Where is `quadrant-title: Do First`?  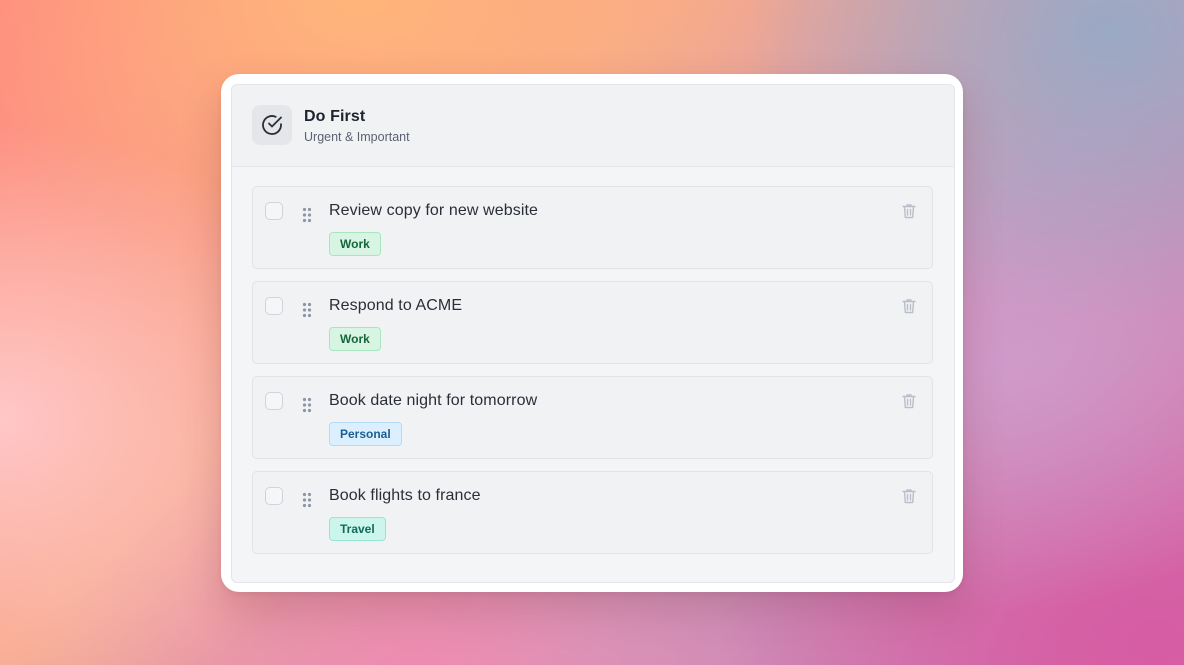 quadrant-title: Do First is located at coordinates (335, 116).